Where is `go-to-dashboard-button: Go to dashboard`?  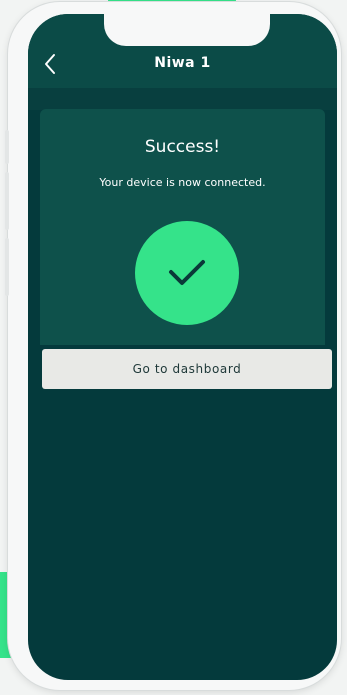 go-to-dashboard-button: Go to dashboard is located at coordinates (187, 369).